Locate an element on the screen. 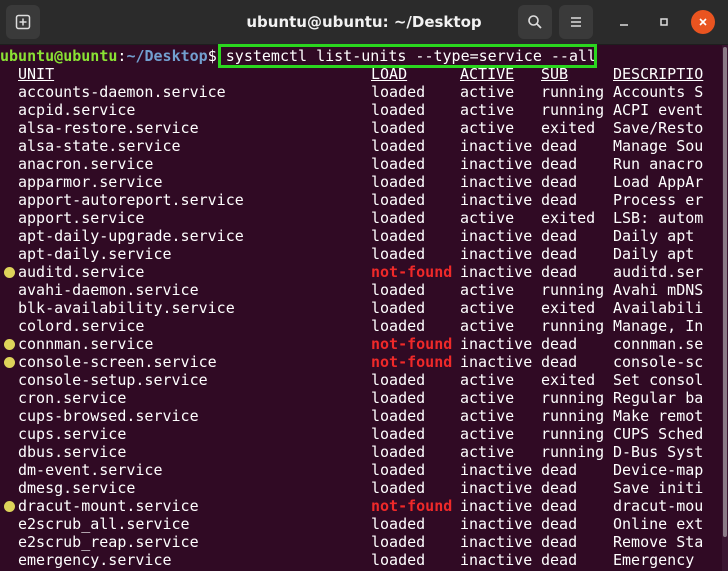  maximize-icon is located at coordinates (664, 22).